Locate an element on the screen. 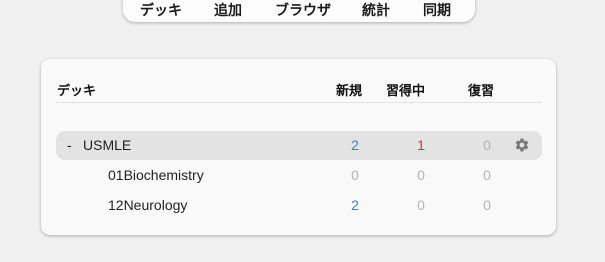  top-toolbar: デッキ 追加 ブラウザ 統計 同期 is located at coordinates (299, 11).